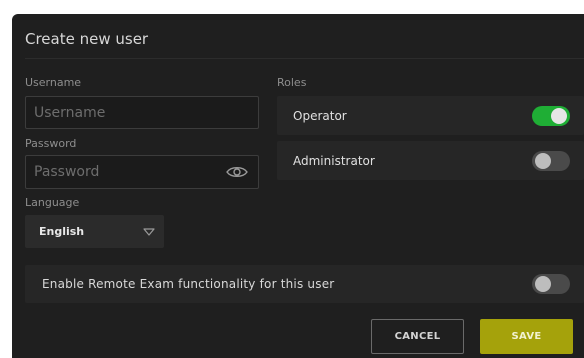  Describe the element at coordinates (237, 172) in the screenshot. I see `eye-icon` at that location.